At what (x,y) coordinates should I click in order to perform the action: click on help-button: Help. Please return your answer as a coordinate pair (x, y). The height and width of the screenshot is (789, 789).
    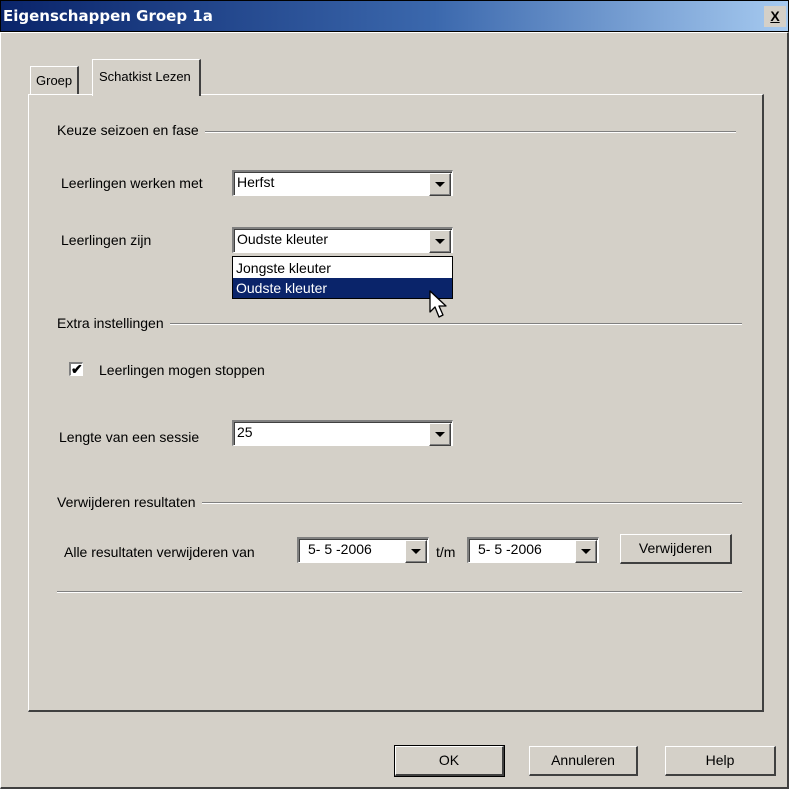
    Looking at the image, I should click on (720, 761).